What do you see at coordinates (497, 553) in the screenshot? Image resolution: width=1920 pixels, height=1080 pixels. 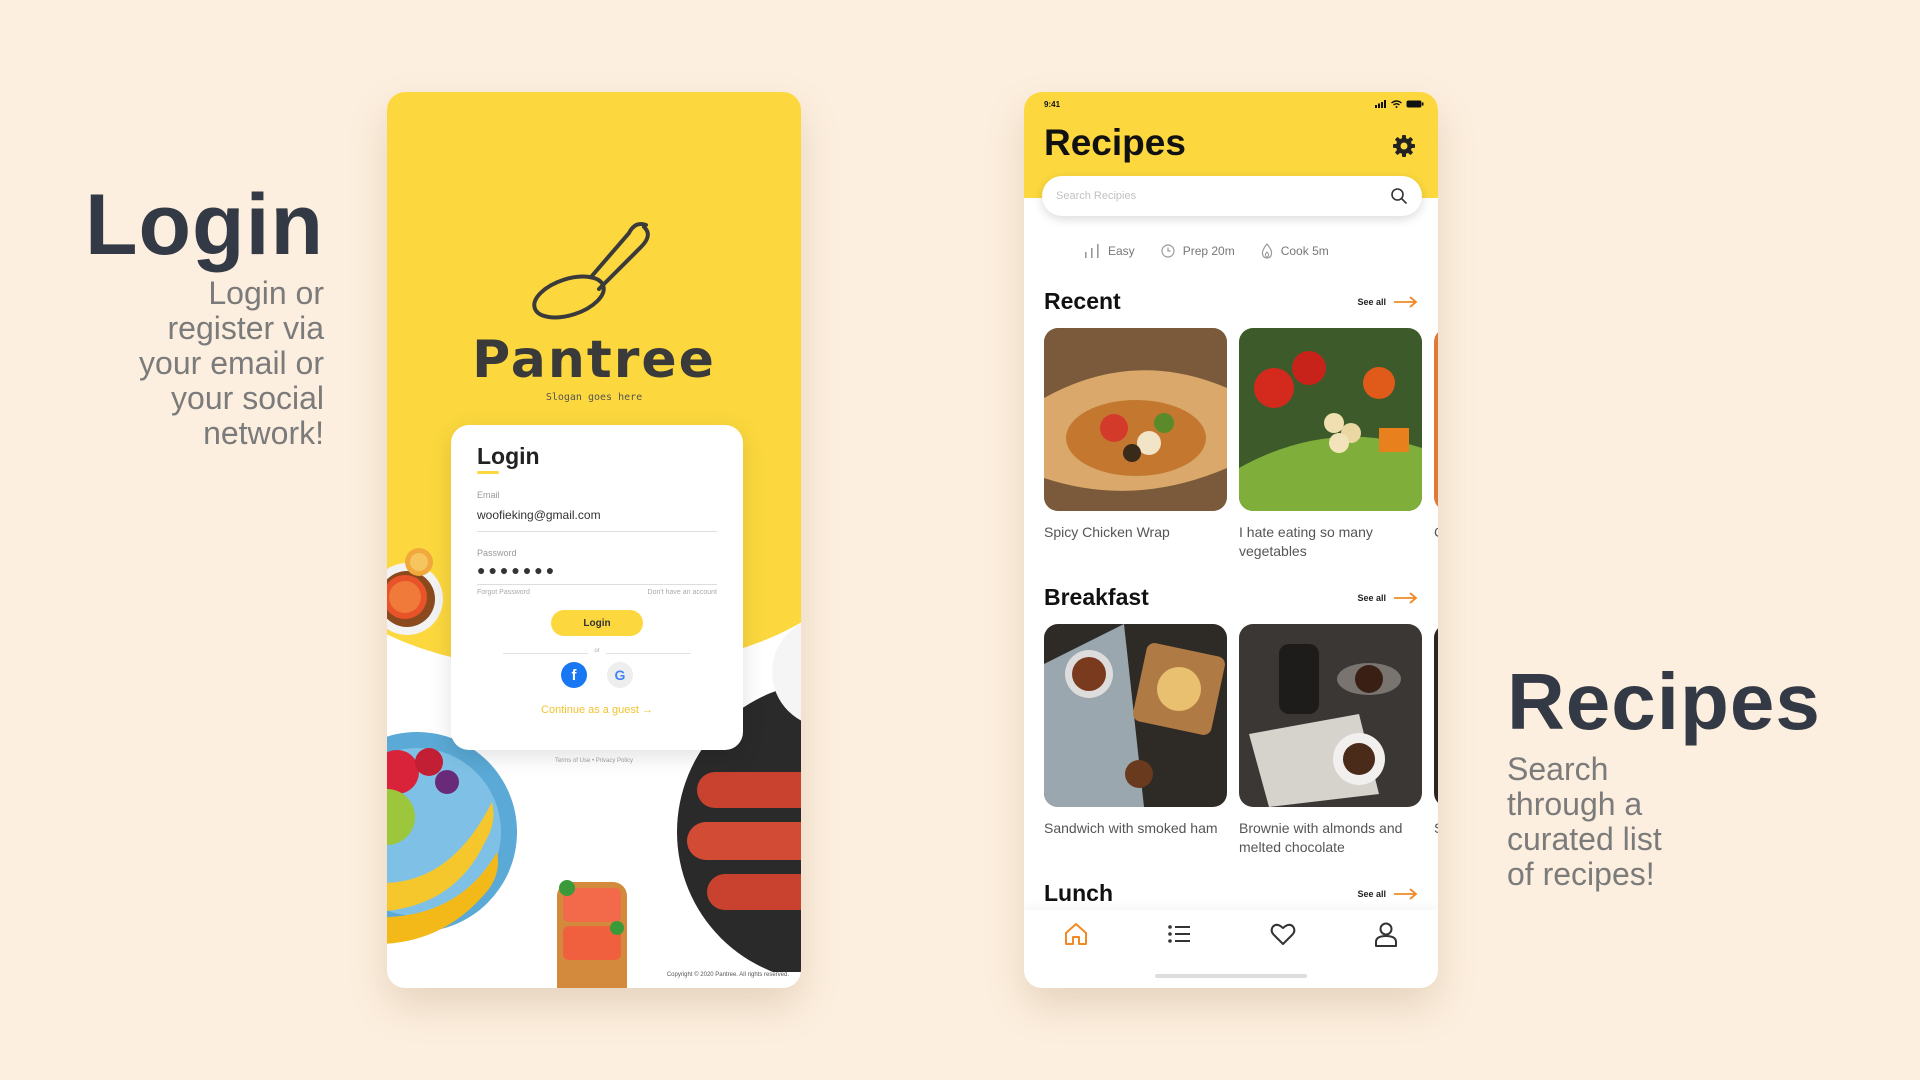 I see `password-label: Password` at bounding box center [497, 553].